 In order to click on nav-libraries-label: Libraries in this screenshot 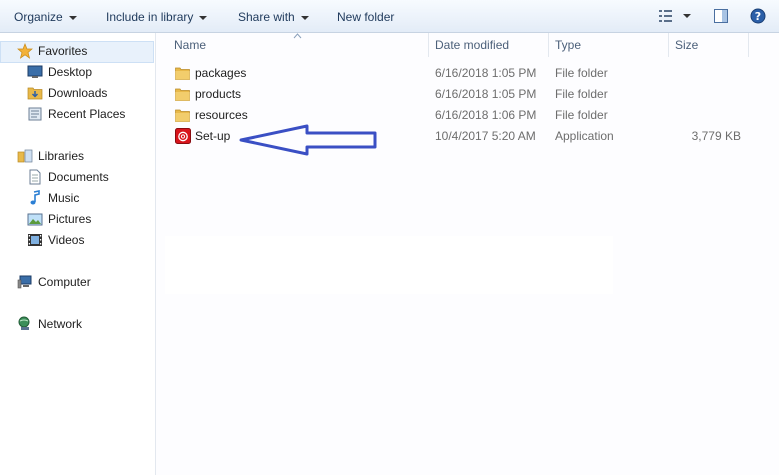, I will do `click(61, 156)`.